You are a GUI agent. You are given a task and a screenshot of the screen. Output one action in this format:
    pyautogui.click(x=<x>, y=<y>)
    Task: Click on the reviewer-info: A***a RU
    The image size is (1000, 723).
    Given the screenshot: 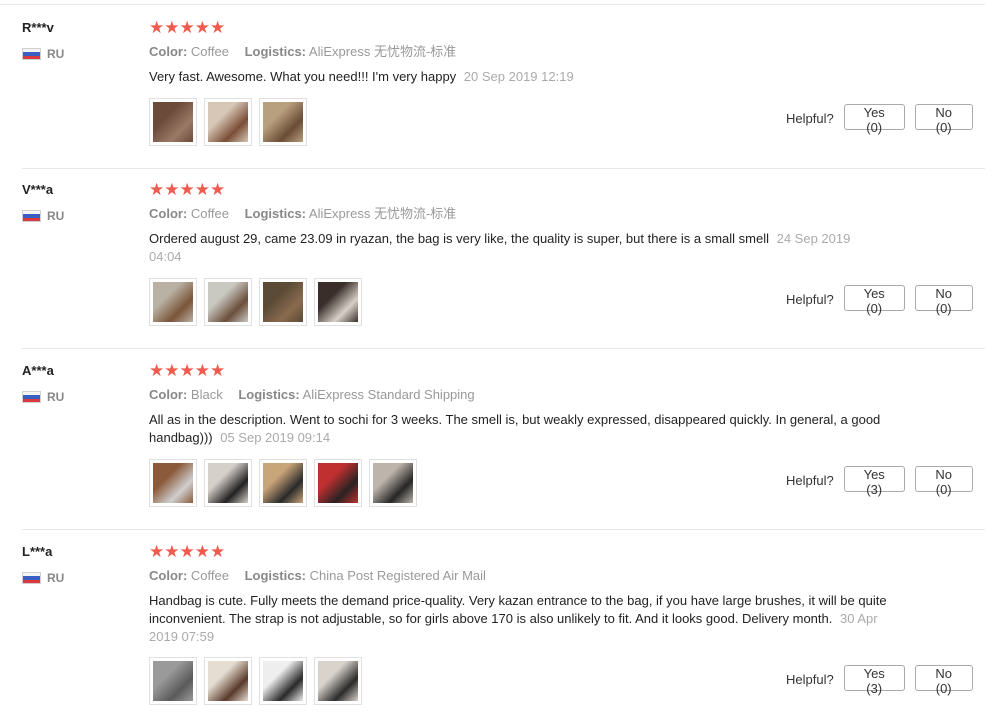 What is the action you would take?
    pyautogui.click(x=77, y=383)
    